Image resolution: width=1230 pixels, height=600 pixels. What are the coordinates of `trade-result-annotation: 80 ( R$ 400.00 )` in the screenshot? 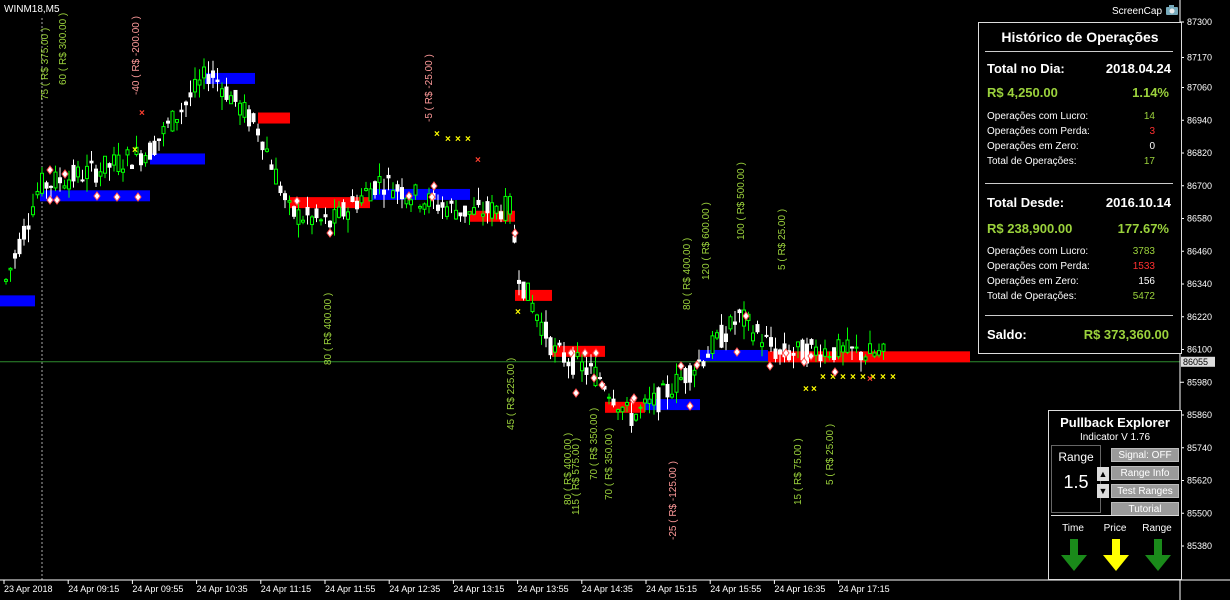 It's located at (687, 274).